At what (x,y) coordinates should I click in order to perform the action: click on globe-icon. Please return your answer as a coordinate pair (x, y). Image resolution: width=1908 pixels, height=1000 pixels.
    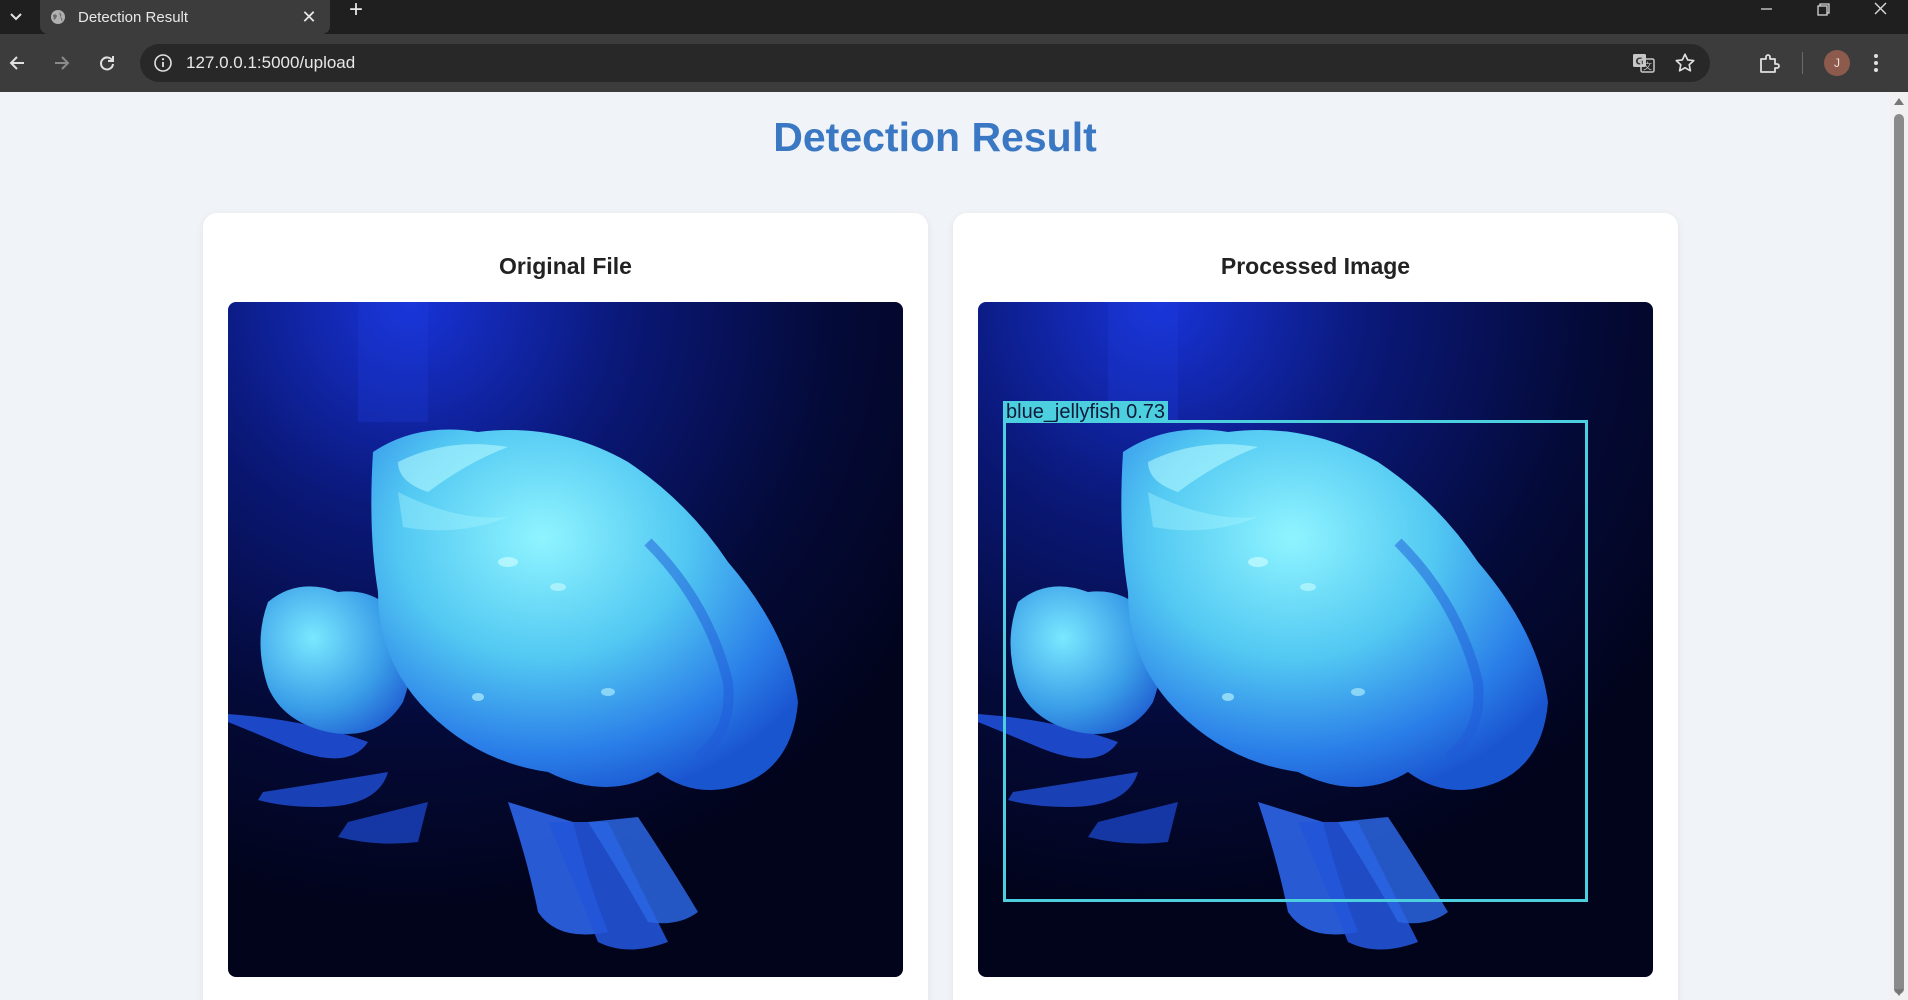
    Looking at the image, I should click on (58, 17).